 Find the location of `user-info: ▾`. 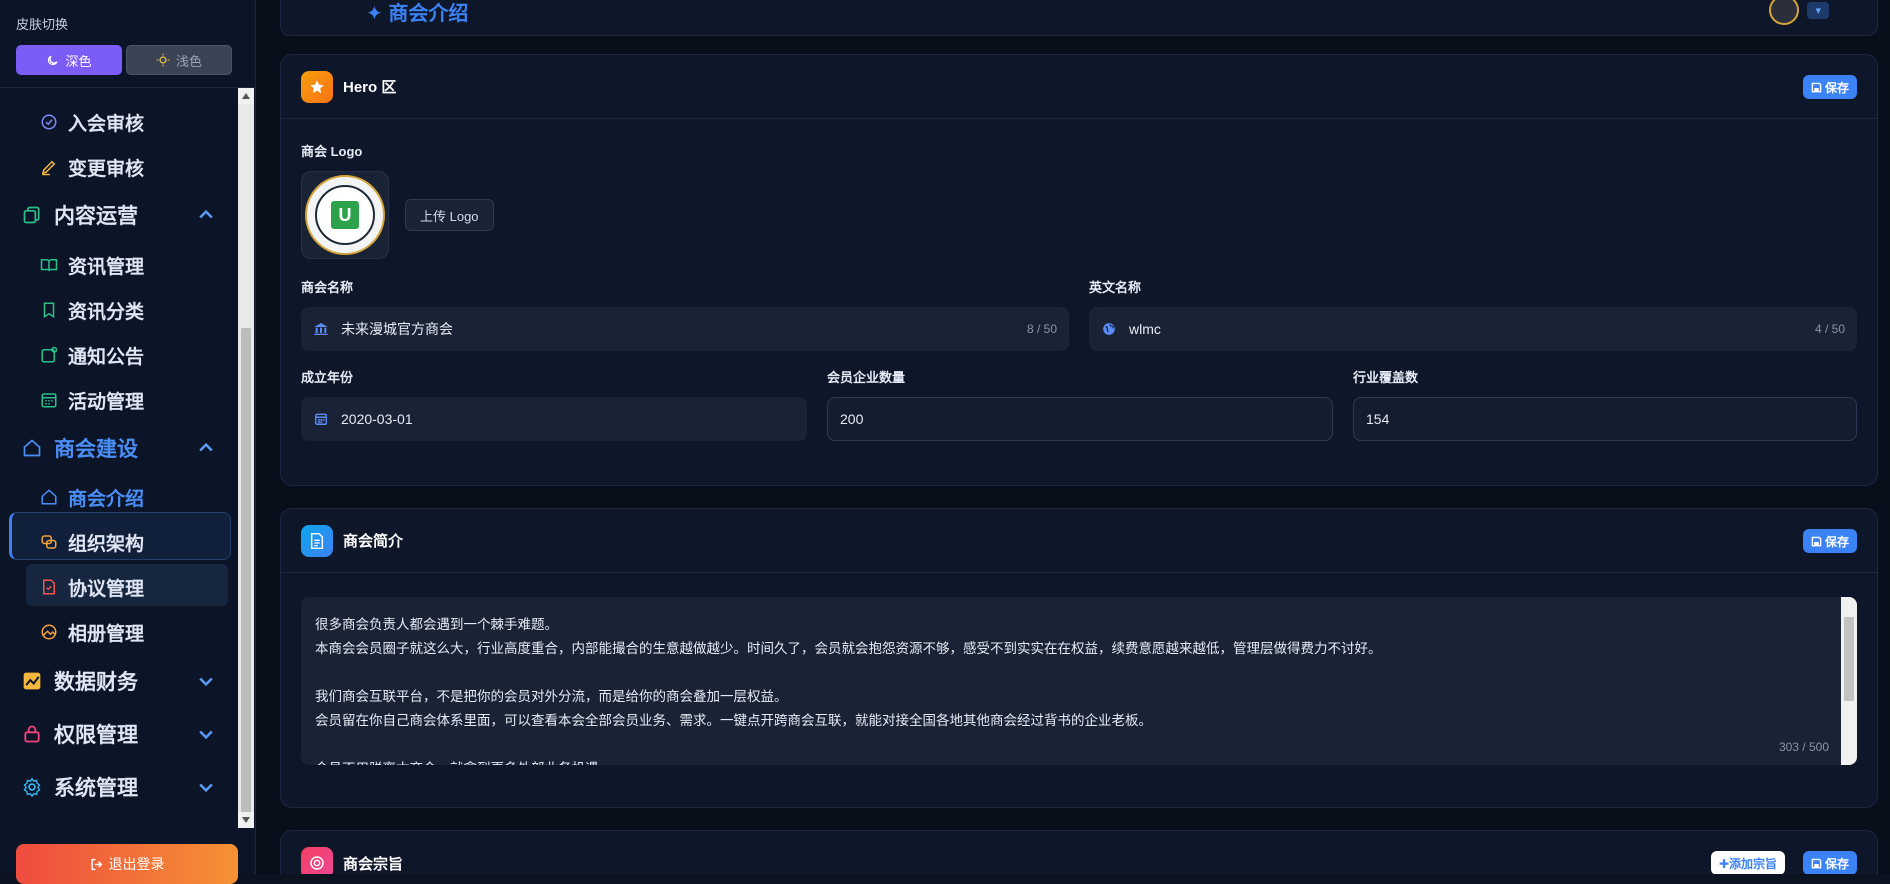

user-info: ▾ is located at coordinates (1799, 12).